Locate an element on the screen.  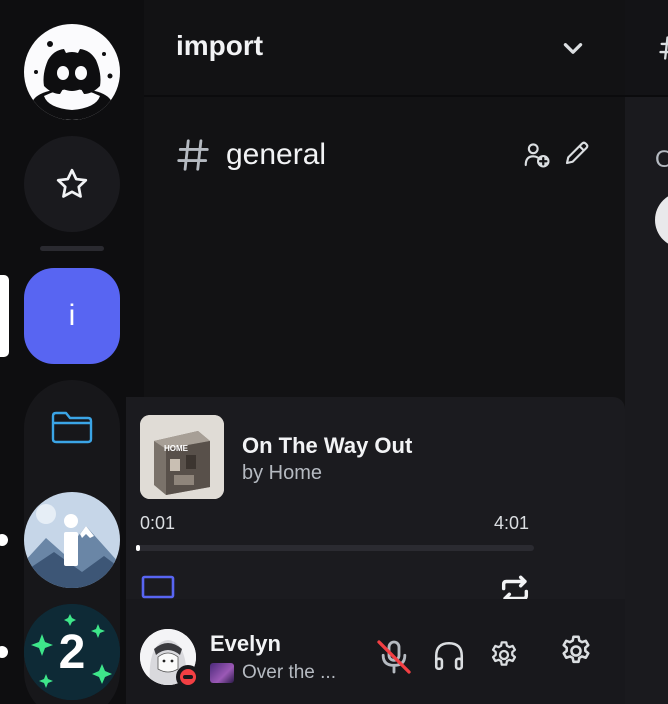
server-i-mountains-icon is located at coordinates (72, 540).